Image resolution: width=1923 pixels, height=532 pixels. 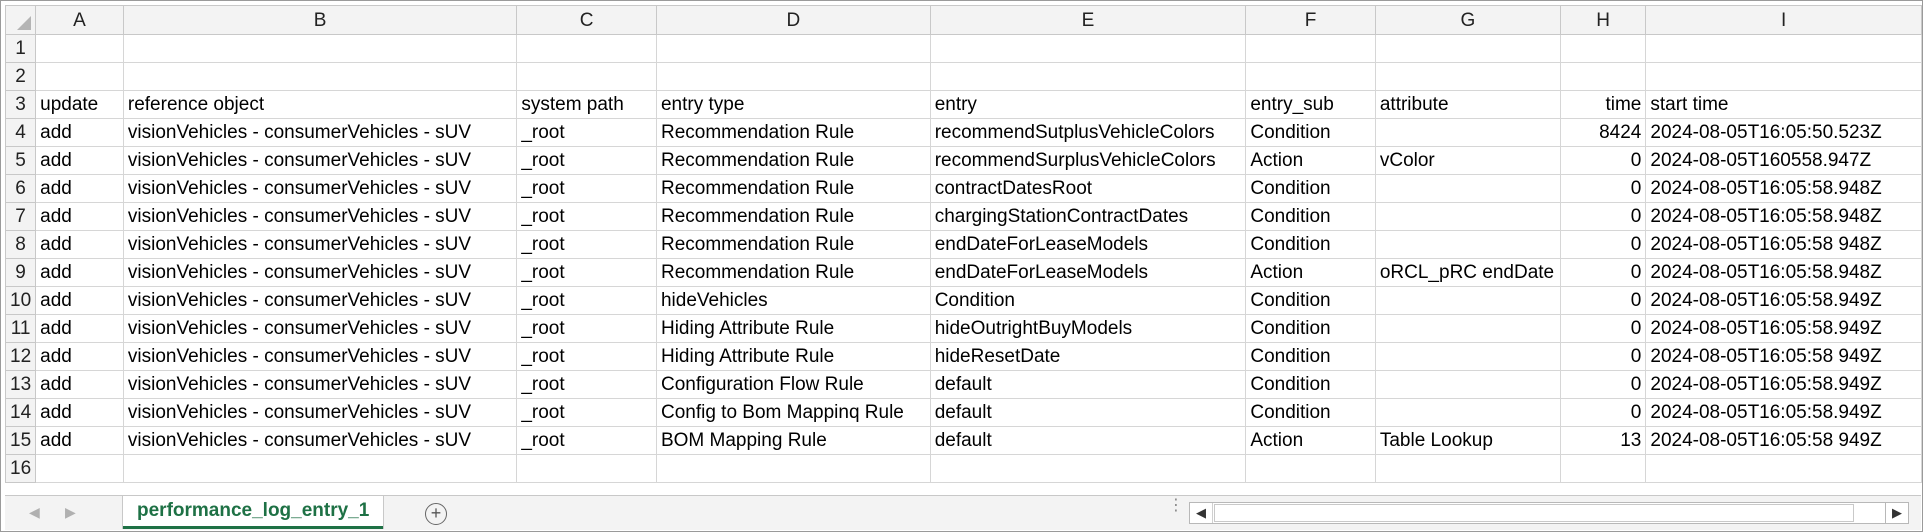 I want to click on column-header-i: I, so click(x=1783, y=20).